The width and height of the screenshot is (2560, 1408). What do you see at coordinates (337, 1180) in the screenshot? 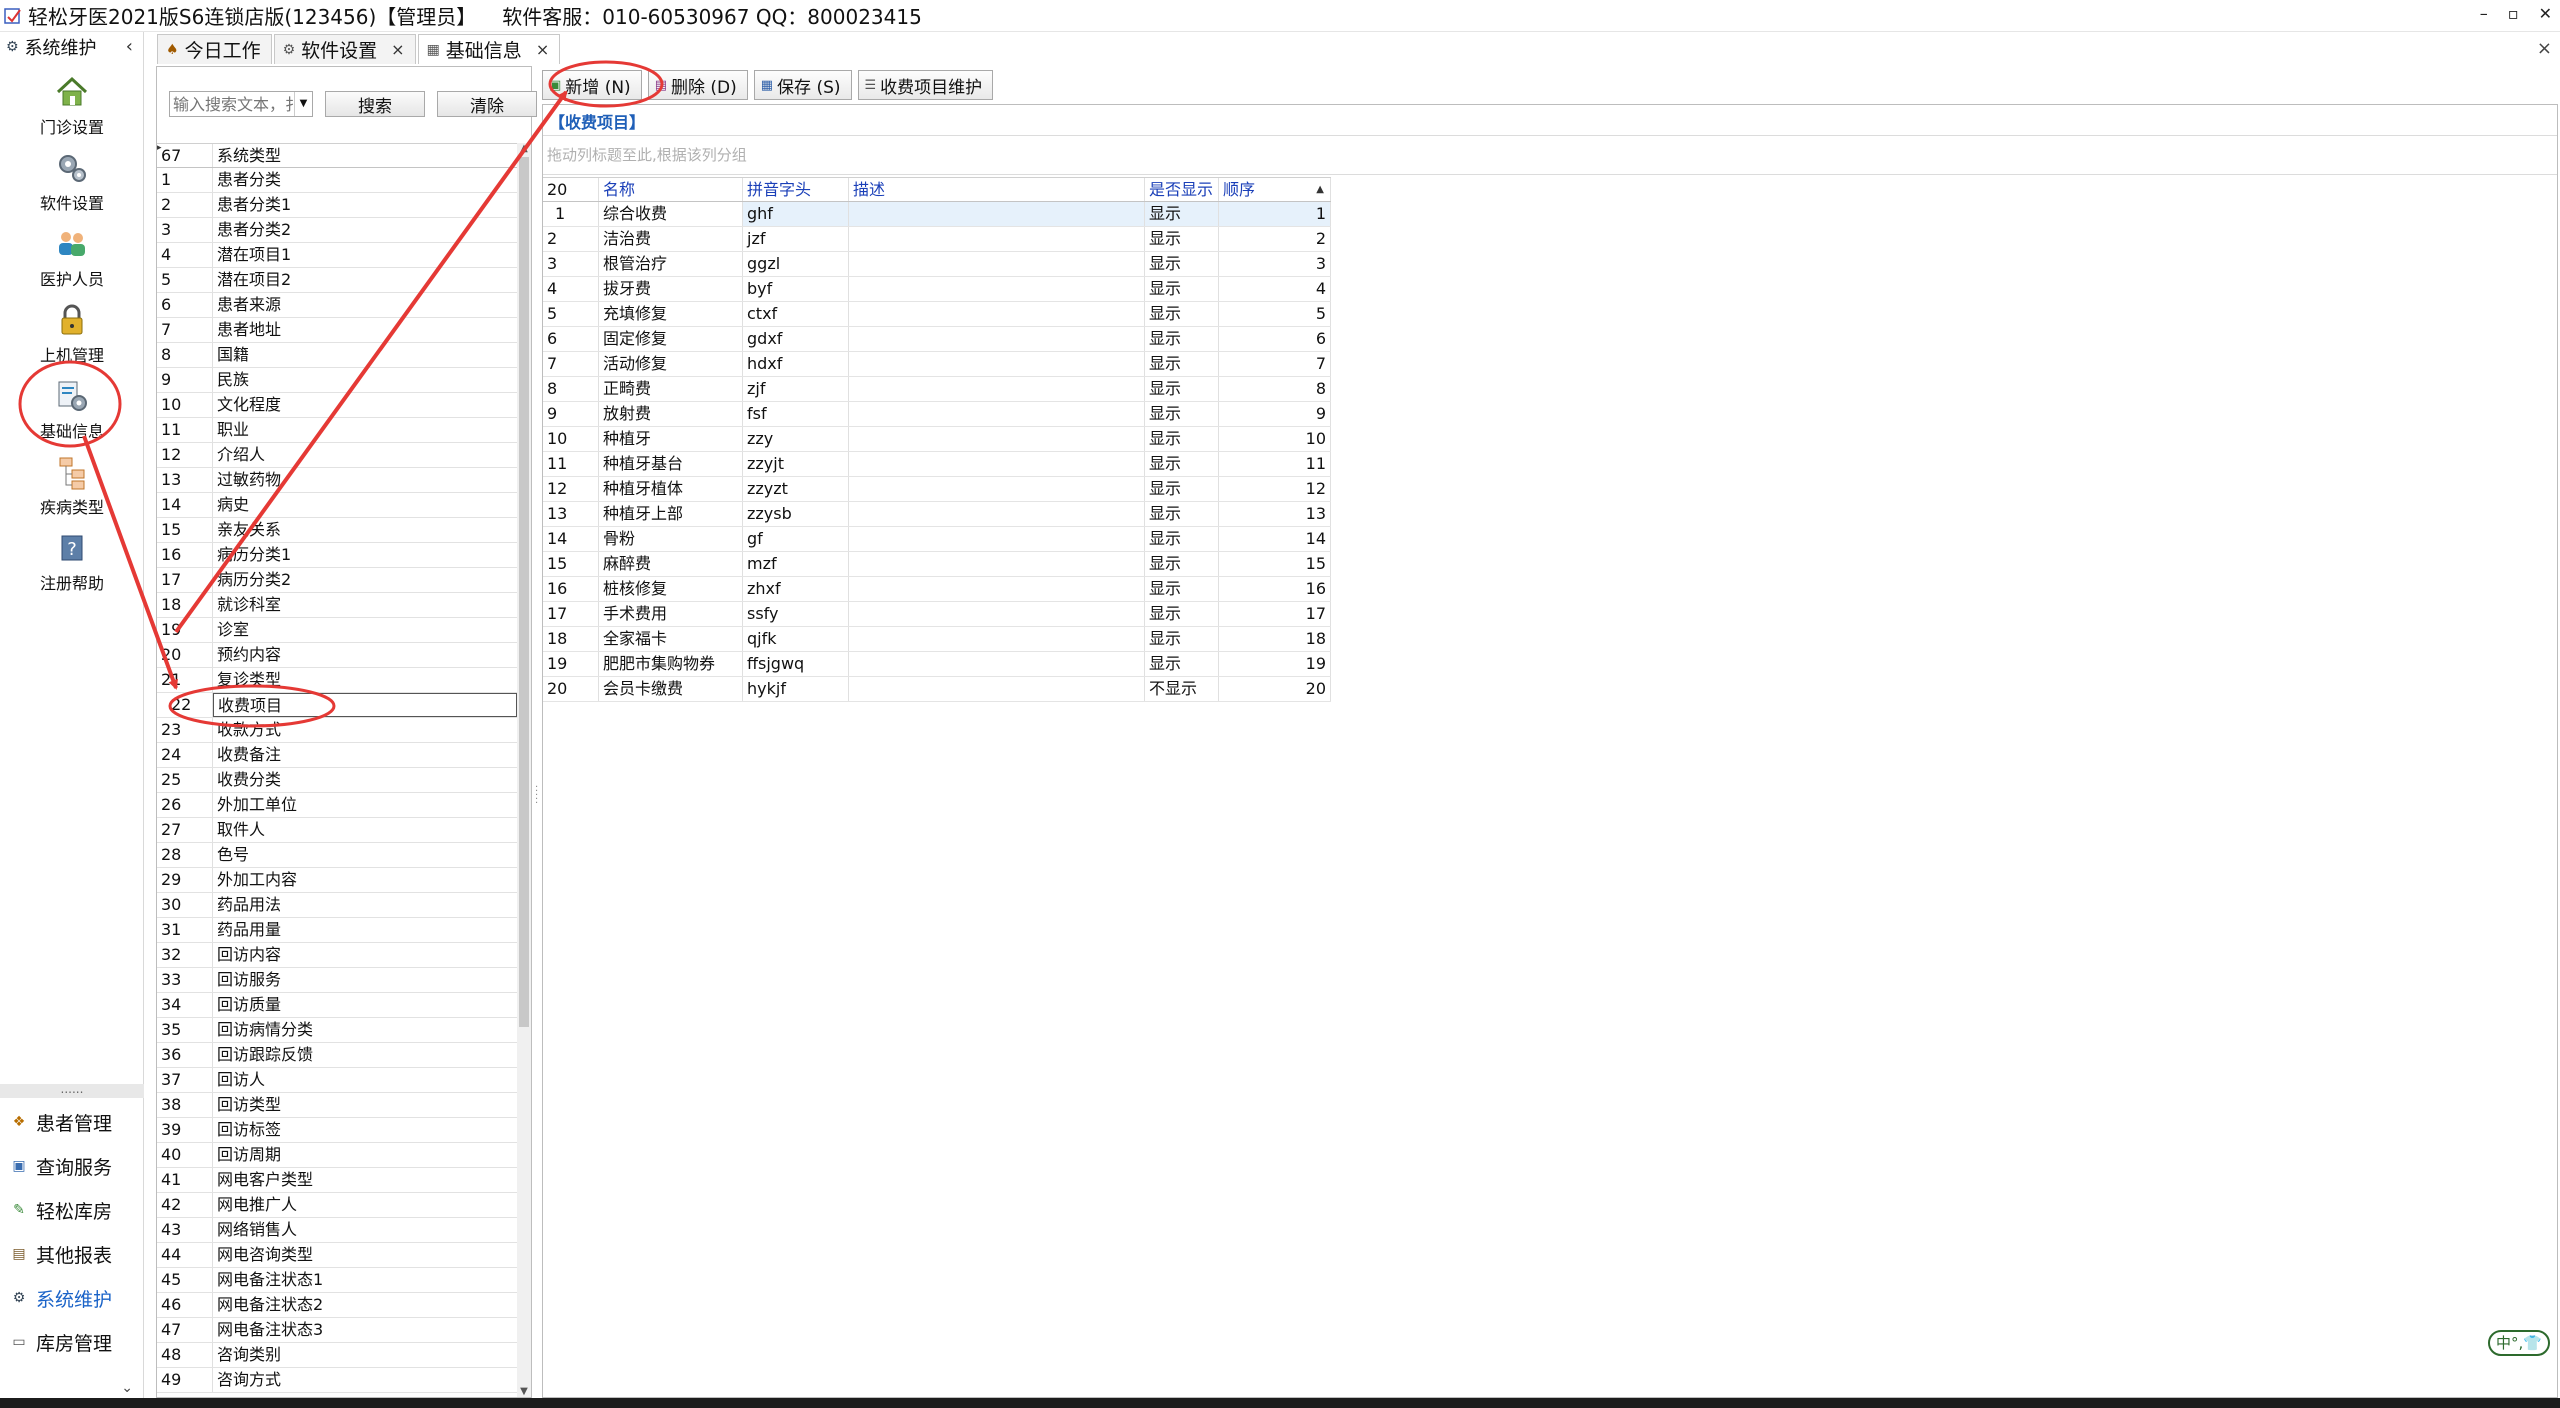
I see `table-row: 41 网电客户类型` at bounding box center [337, 1180].